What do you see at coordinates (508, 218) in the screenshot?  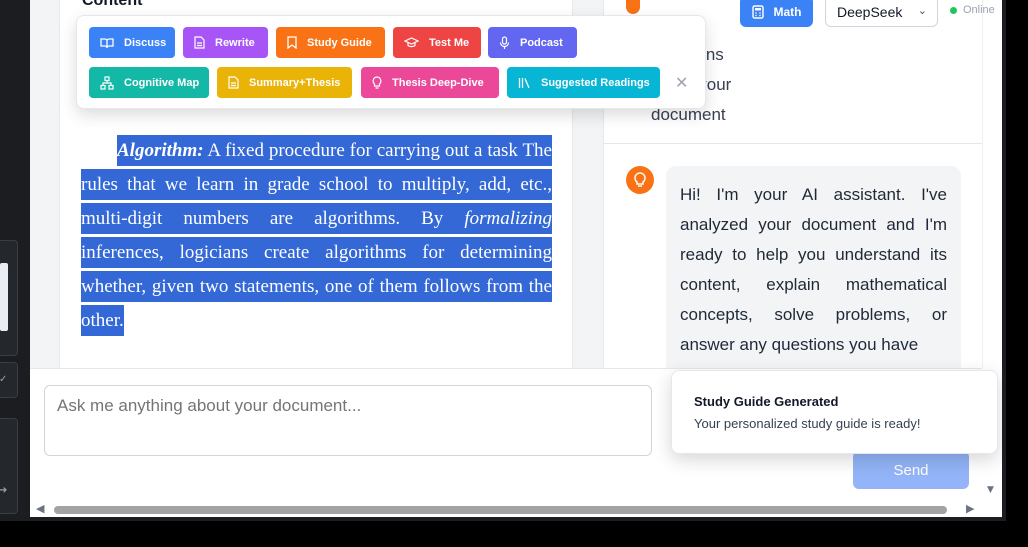 I see `paragraph-emphasis: formalizing` at bounding box center [508, 218].